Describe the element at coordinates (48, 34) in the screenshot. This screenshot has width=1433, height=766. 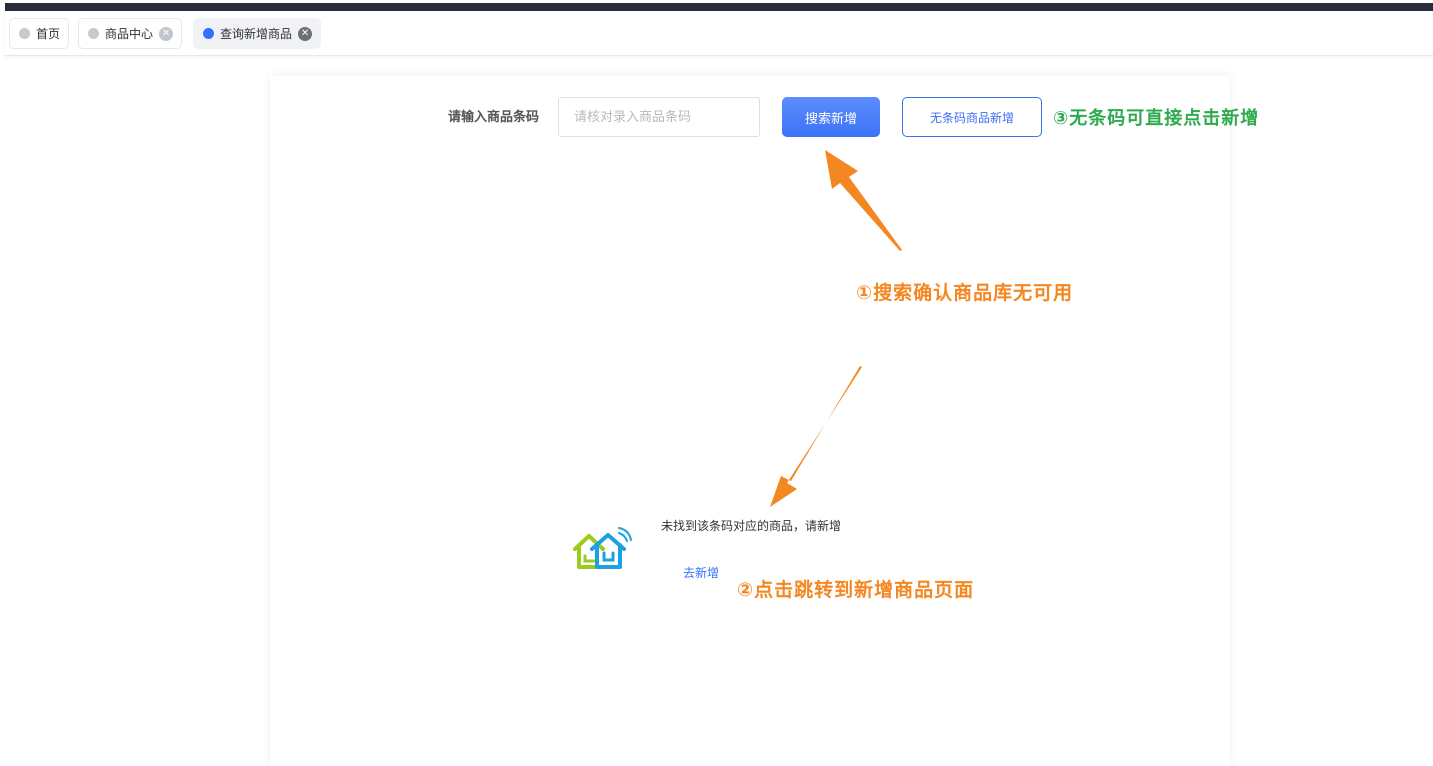
I see `tab-label: 首页` at that location.